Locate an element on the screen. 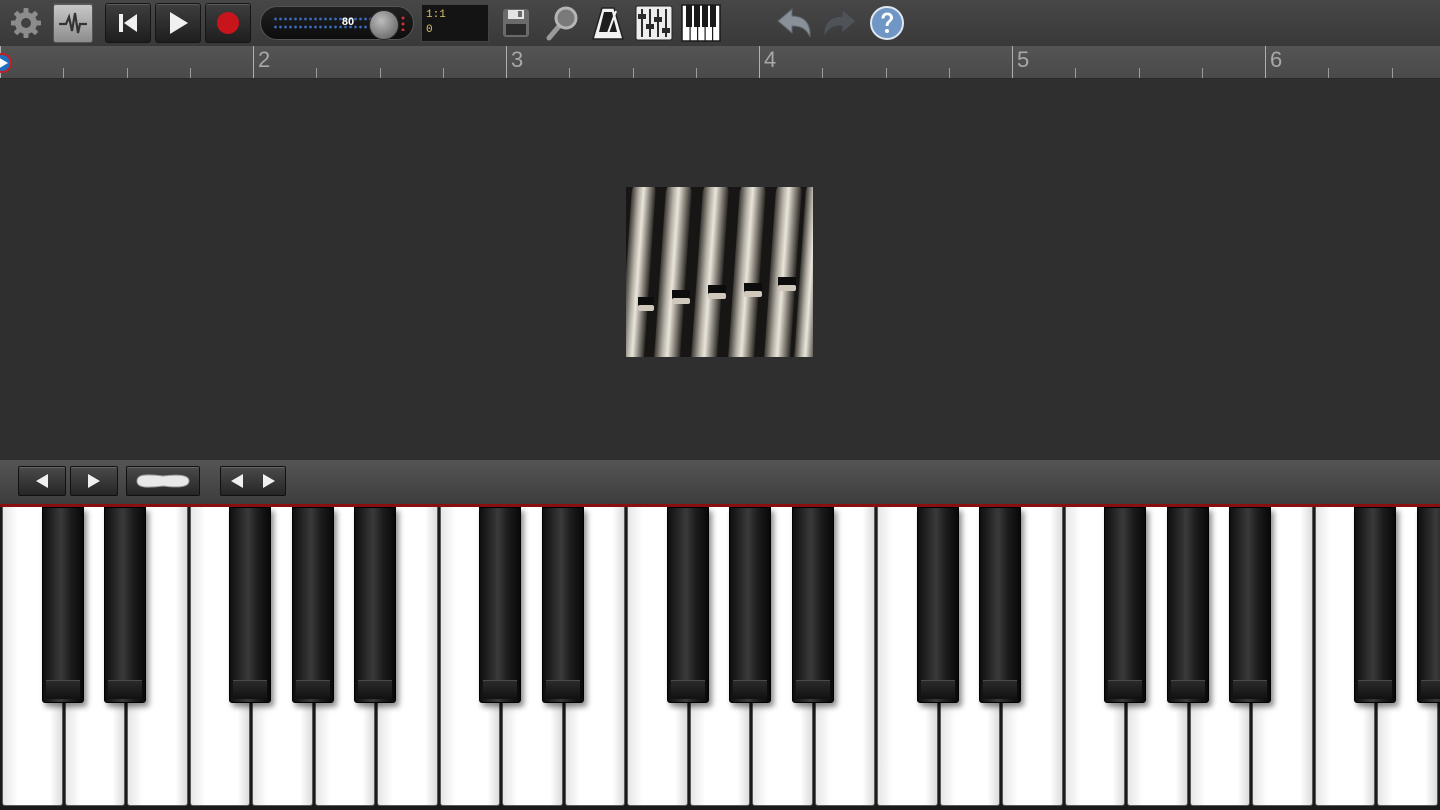 This screenshot has width=1440, height=810. play-icon is located at coordinates (179, 23).